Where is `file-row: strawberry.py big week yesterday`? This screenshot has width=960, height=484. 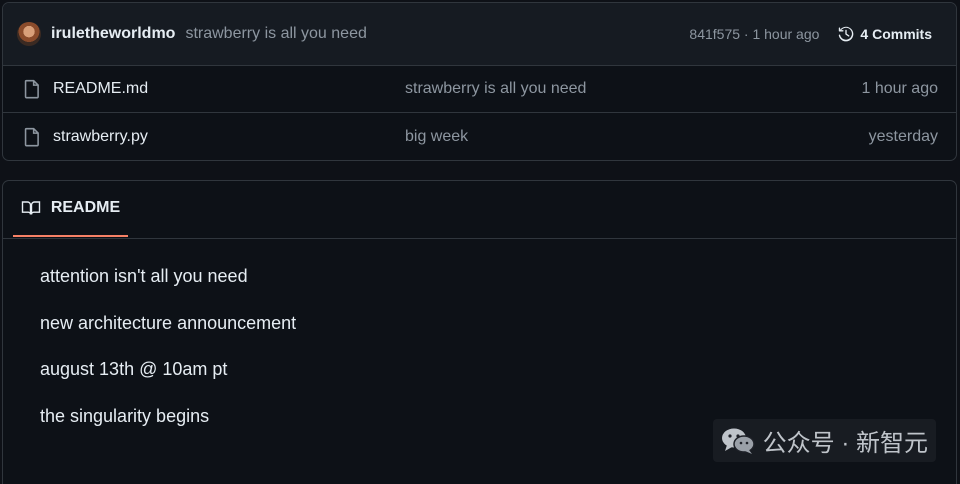
file-row: strawberry.py big week yesterday is located at coordinates (479, 136).